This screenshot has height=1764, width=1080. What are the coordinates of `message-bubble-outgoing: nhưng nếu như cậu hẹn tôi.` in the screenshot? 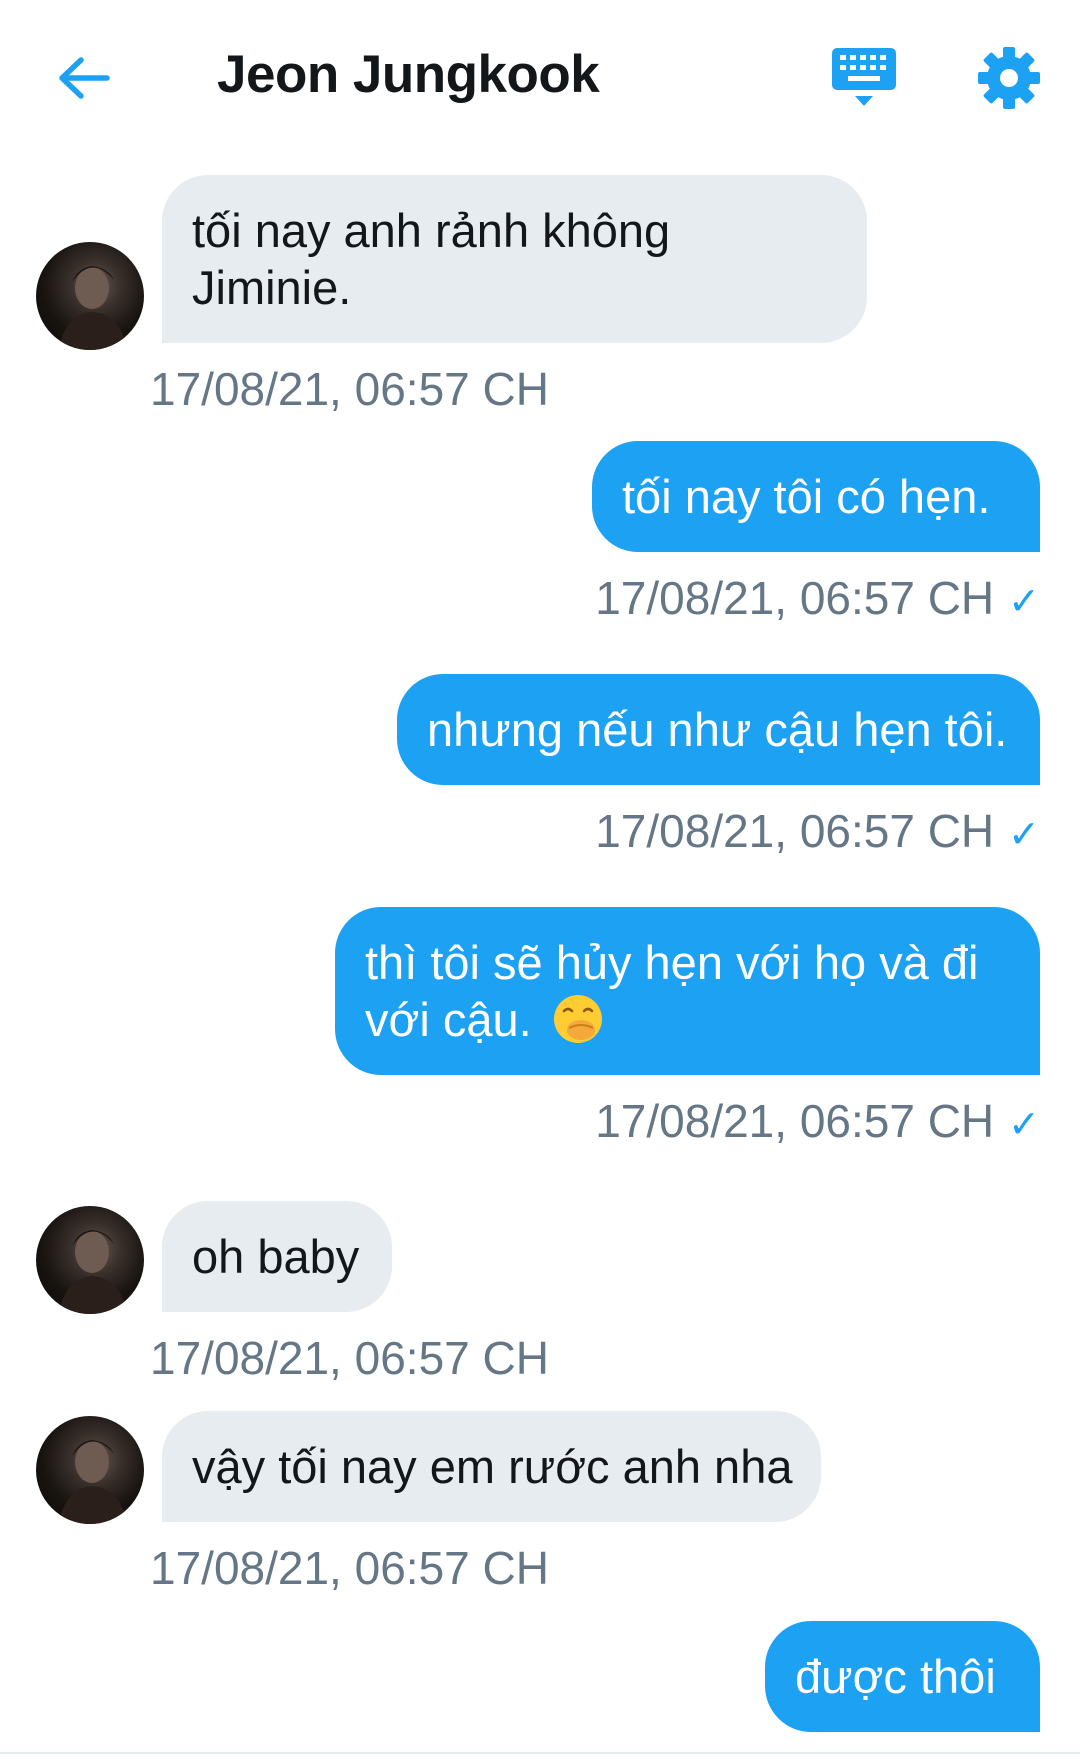 It's located at (718, 729).